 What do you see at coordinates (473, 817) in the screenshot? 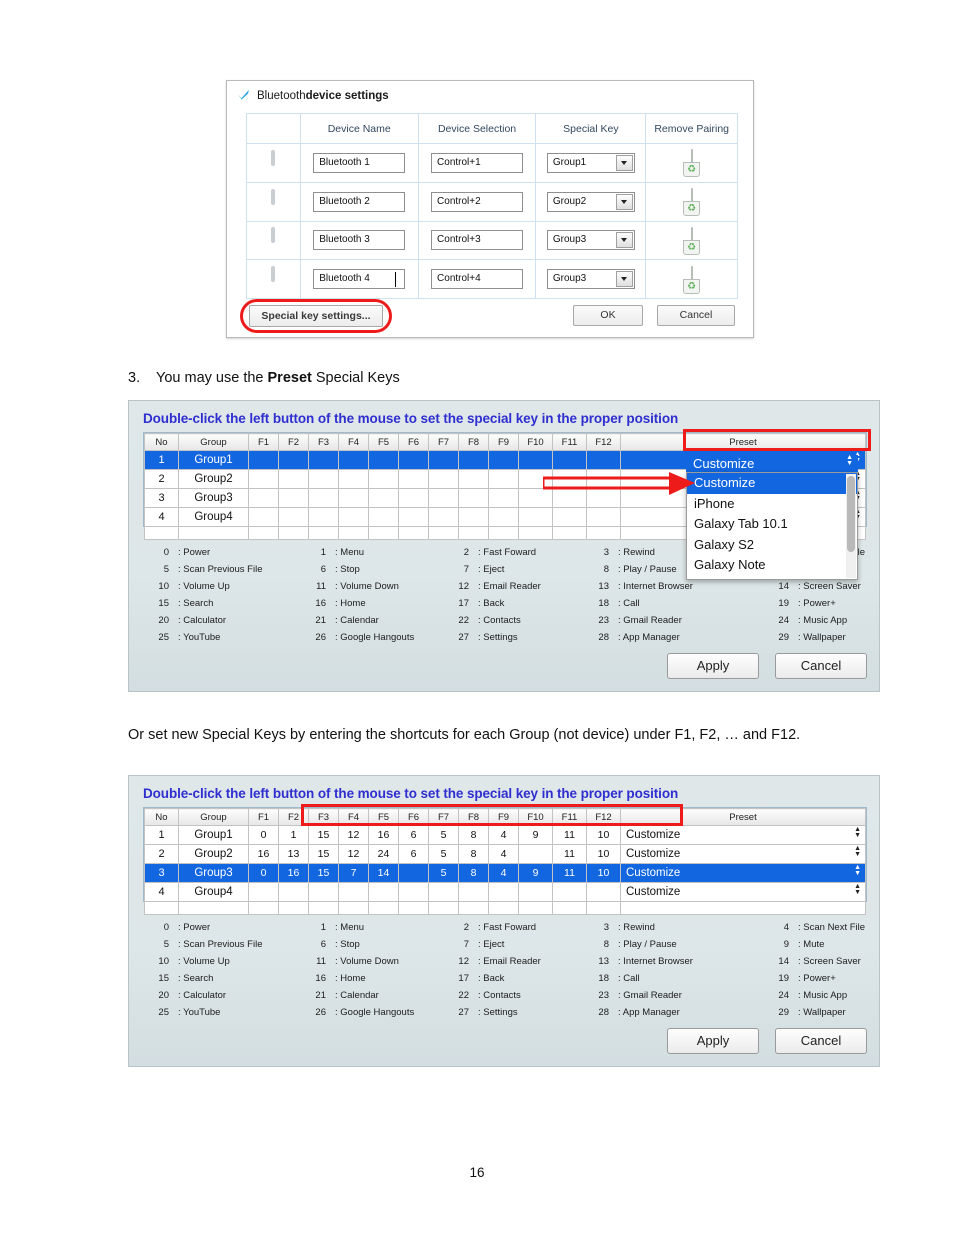
I see `grid-col-header-f8: F8` at bounding box center [473, 817].